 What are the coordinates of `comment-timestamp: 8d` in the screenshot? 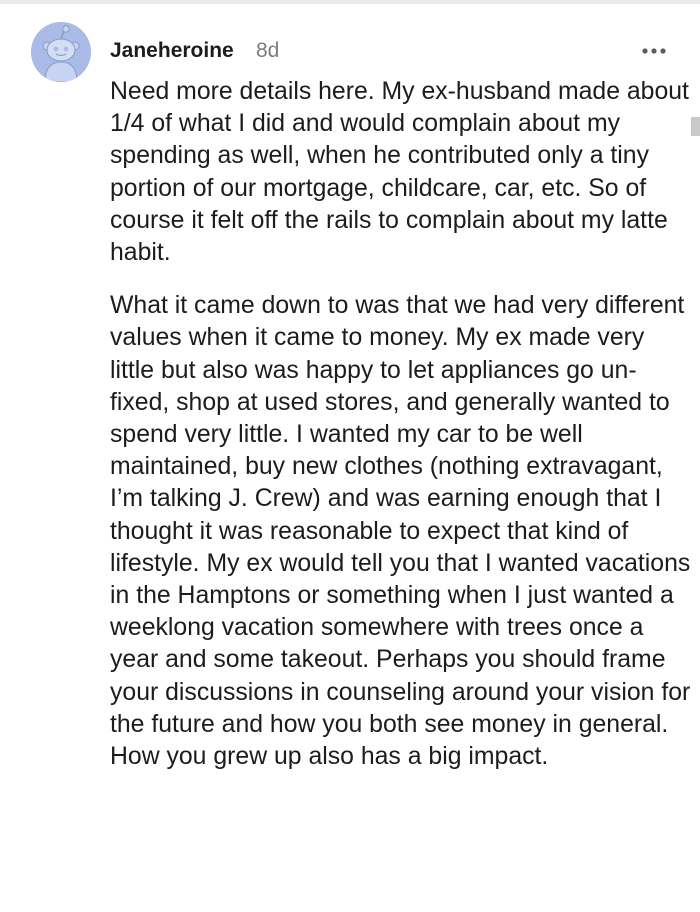 It's located at (268, 50).